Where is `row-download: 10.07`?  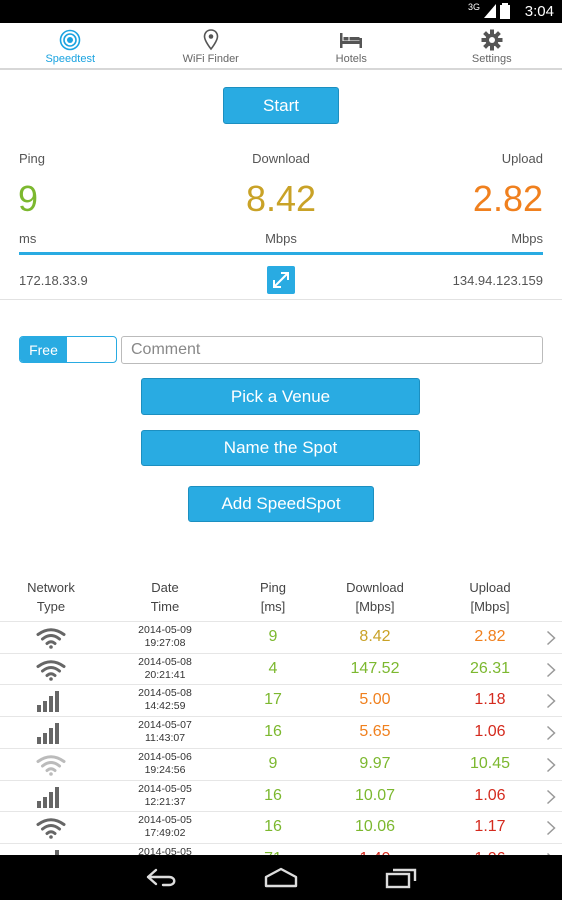
row-download: 10.07 is located at coordinates (375, 795).